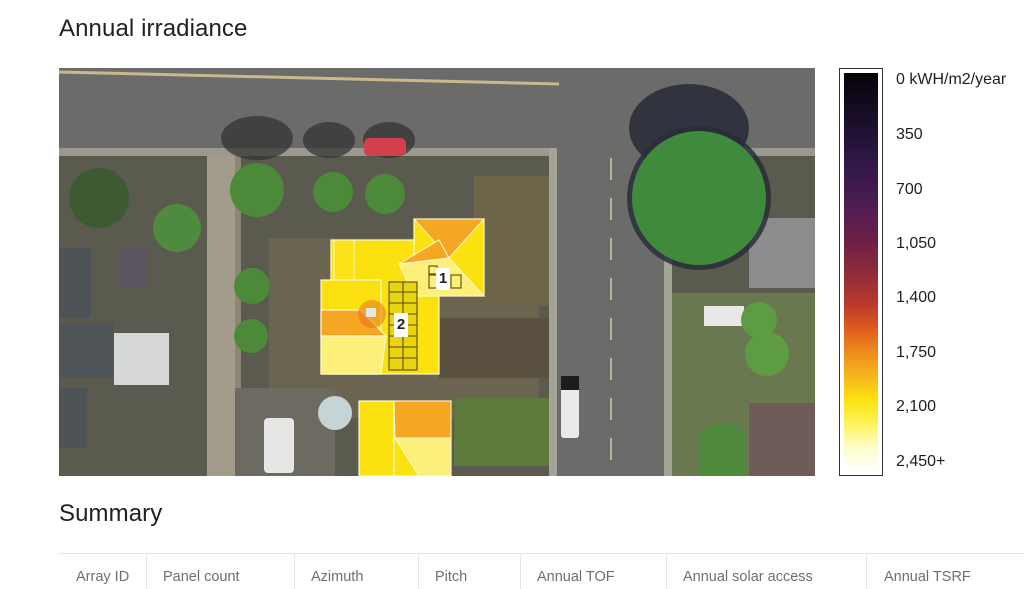  What do you see at coordinates (916, 406) in the screenshot?
I see `legend-label-2100: 2,100` at bounding box center [916, 406].